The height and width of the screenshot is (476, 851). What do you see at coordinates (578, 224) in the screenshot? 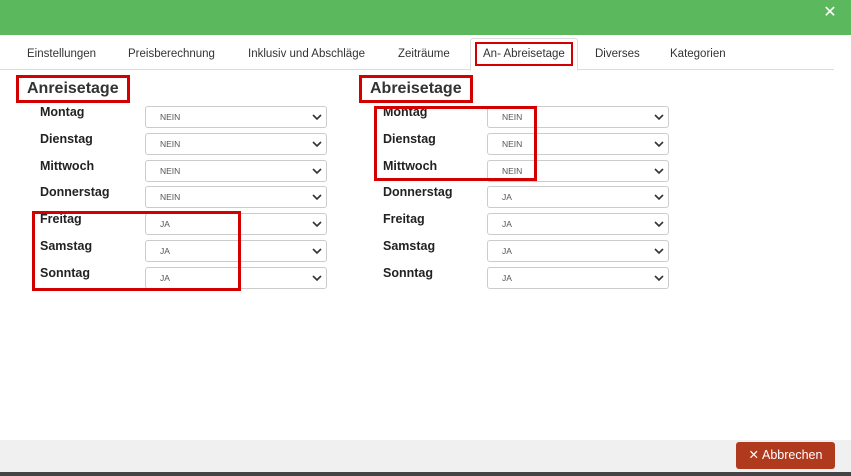
I see `abreise-select-freitag: JA` at bounding box center [578, 224].